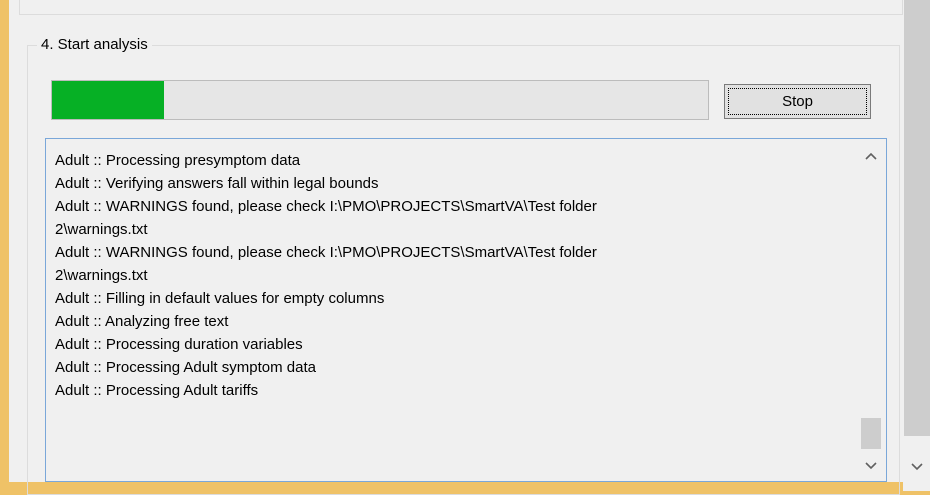 This screenshot has height=495, width=930. I want to click on focus-ring, so click(797, 101).